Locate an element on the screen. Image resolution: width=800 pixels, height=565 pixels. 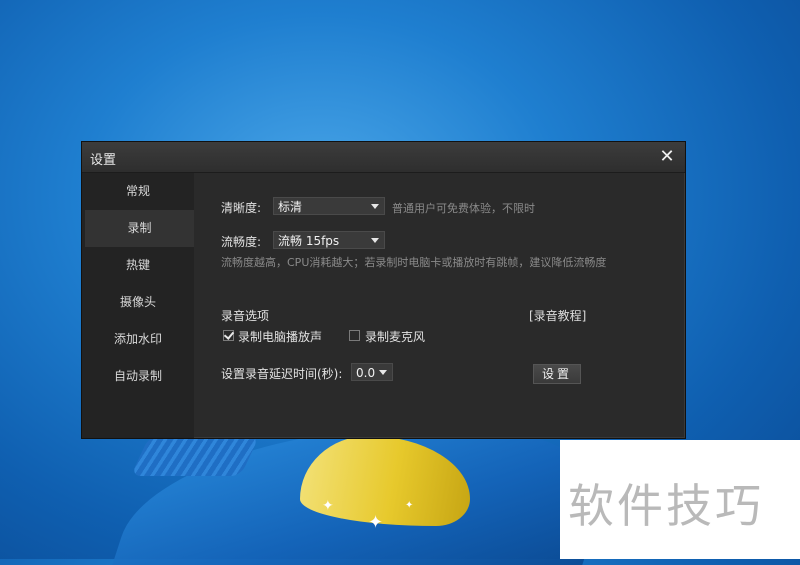
fluency-hint: 流畅度越高，CPU消耗越大；若录制时电脑卡或播放时有跳帧，建议降低流畅度 is located at coordinates (414, 262).